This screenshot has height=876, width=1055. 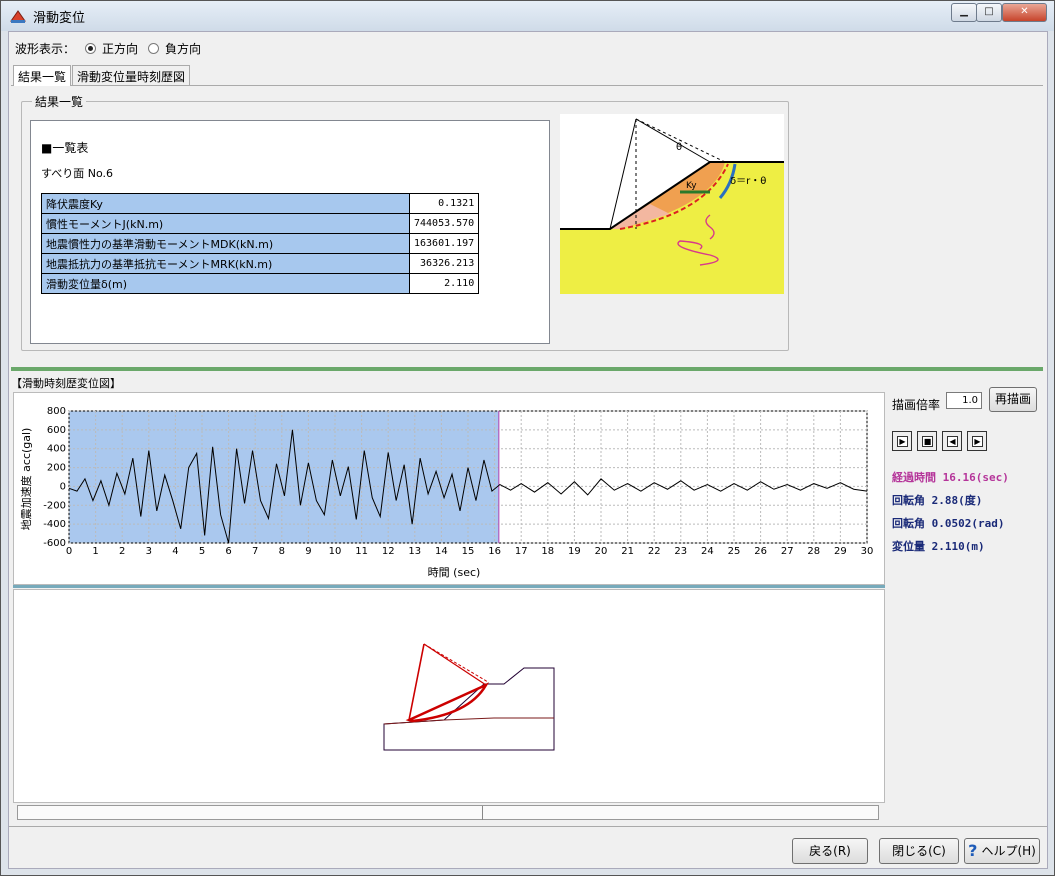 I want to click on row-label: 地震慣性力の基準滑動モーメントMDK(kN.m), so click(x=225, y=243).